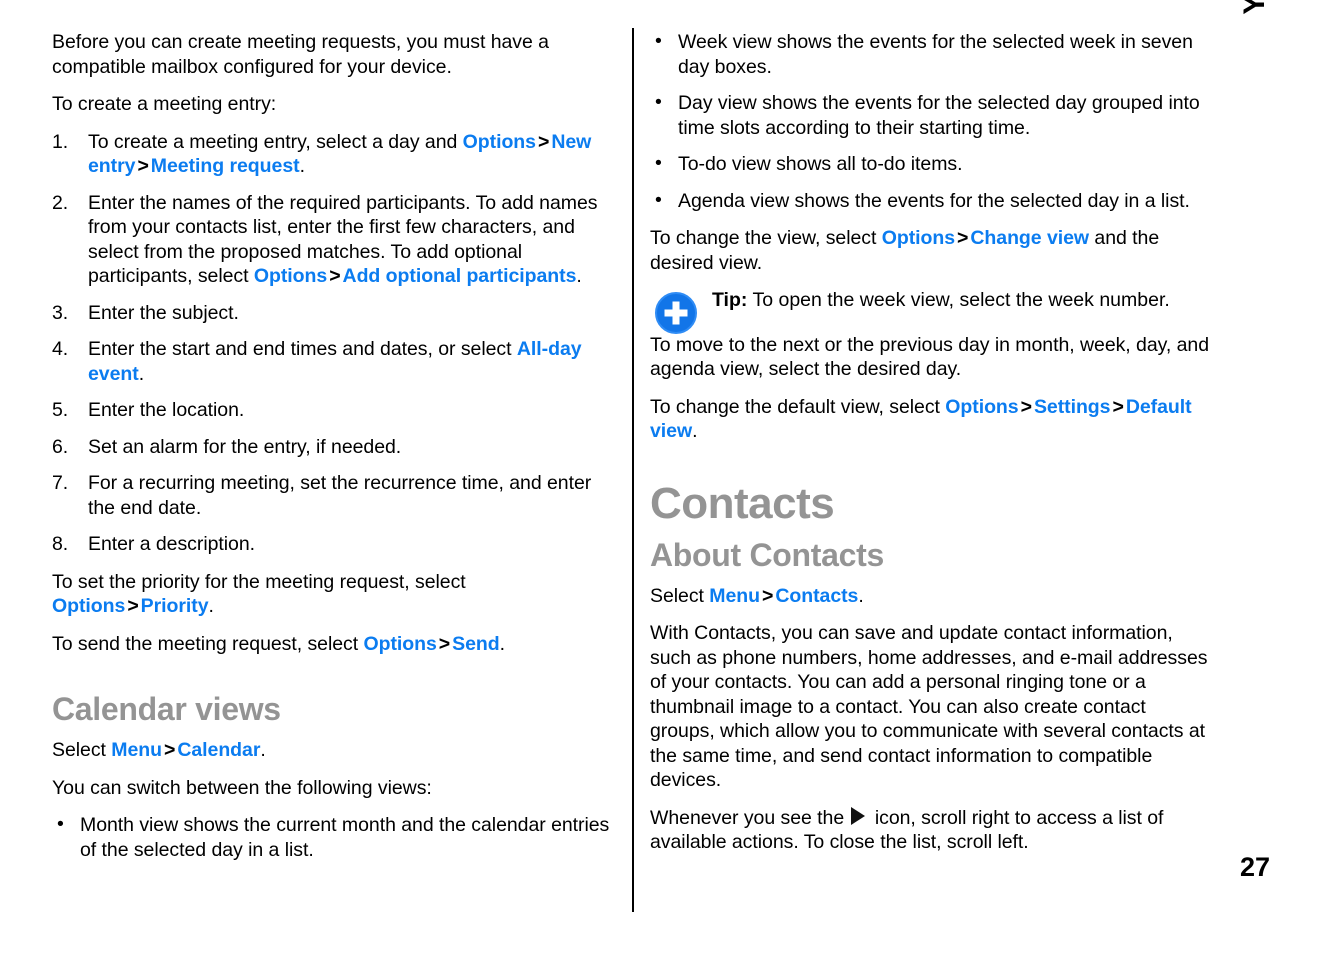 The width and height of the screenshot is (1322, 954). Describe the element at coordinates (931, 596) in the screenshot. I see `select-menu-contacts-paragraph: Select Menu > Contacts.` at that location.